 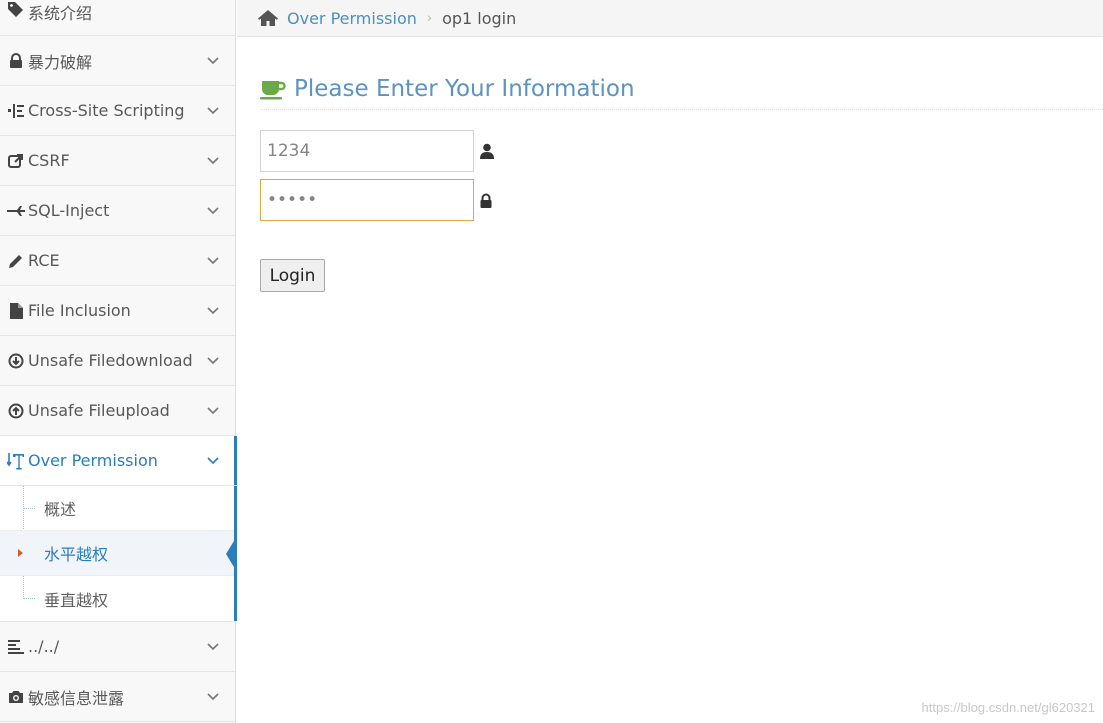 I want to click on sidebar-item-brute-force: 暴力破解, so click(x=117, y=61).